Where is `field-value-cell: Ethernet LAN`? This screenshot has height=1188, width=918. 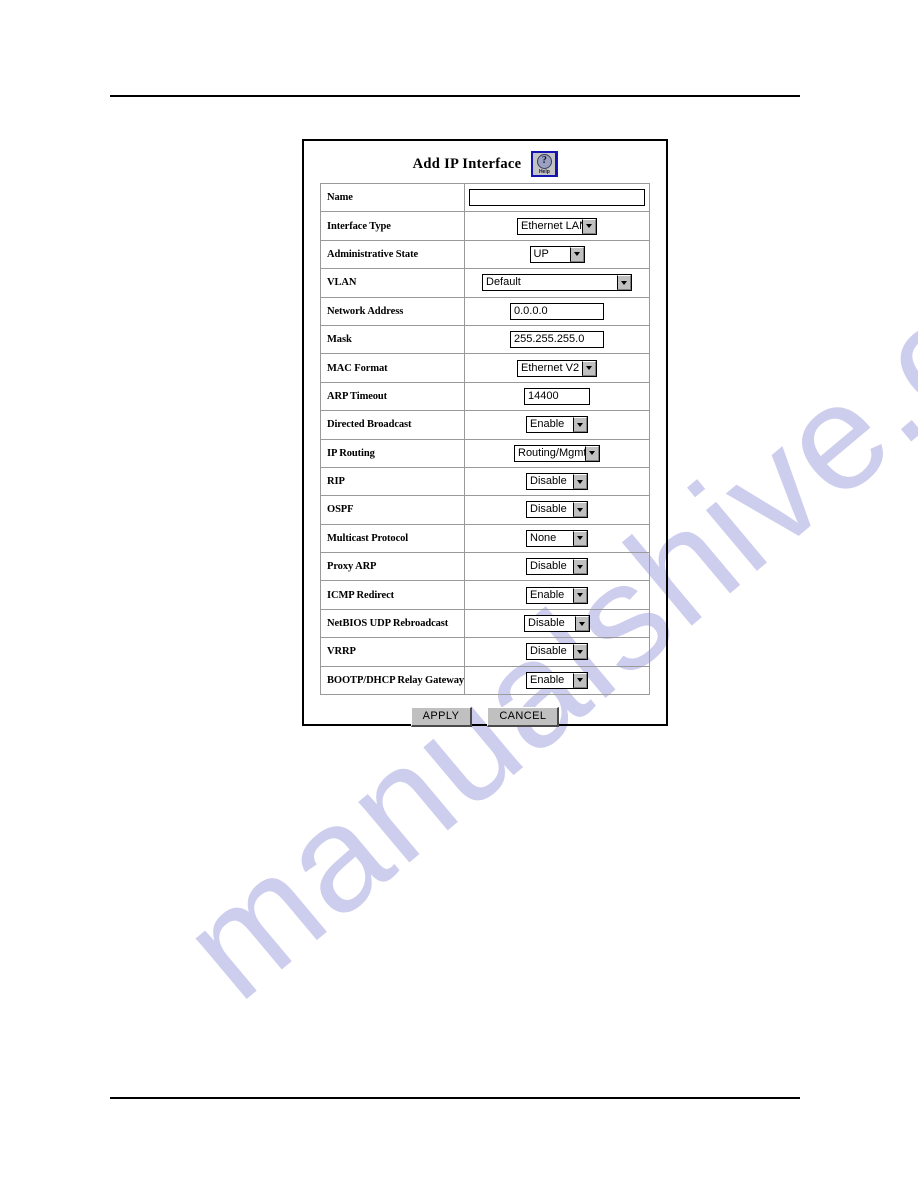
field-value-cell: Ethernet LAN is located at coordinates (557, 226).